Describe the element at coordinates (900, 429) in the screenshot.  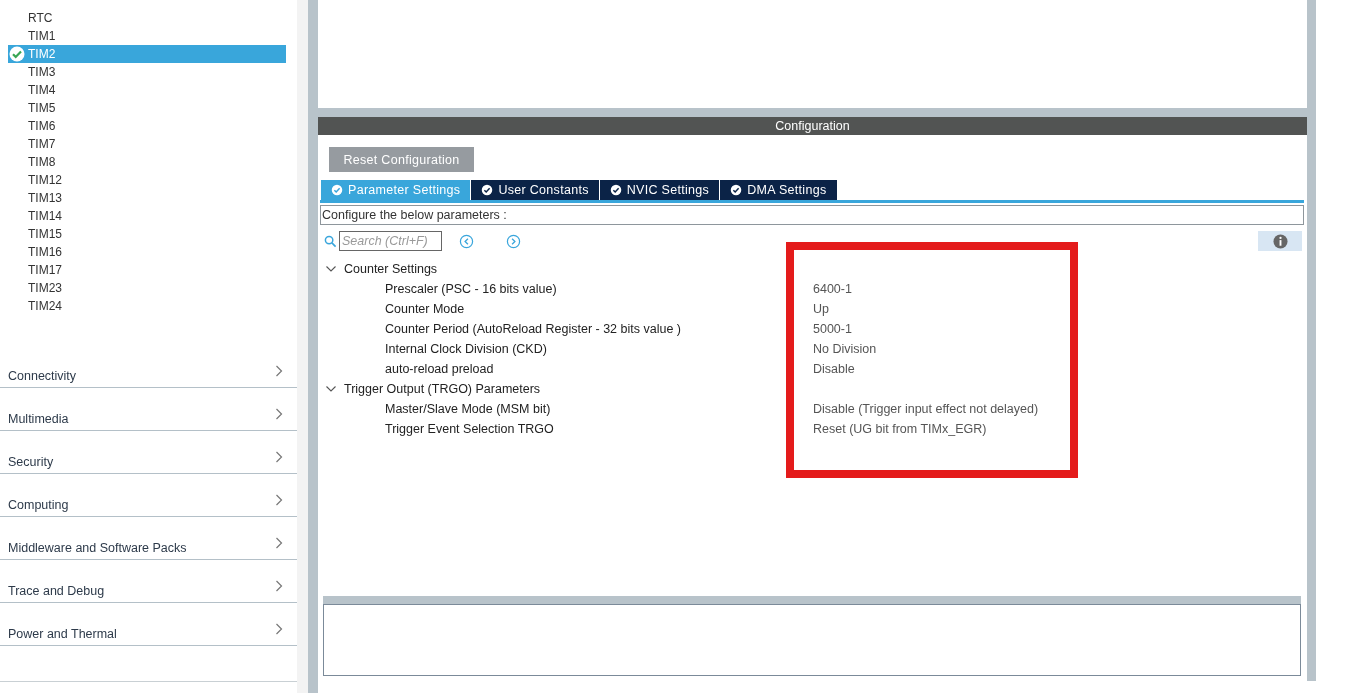
I see `parameter-value: Reset (UG bit from TIMx_EGR)` at that location.